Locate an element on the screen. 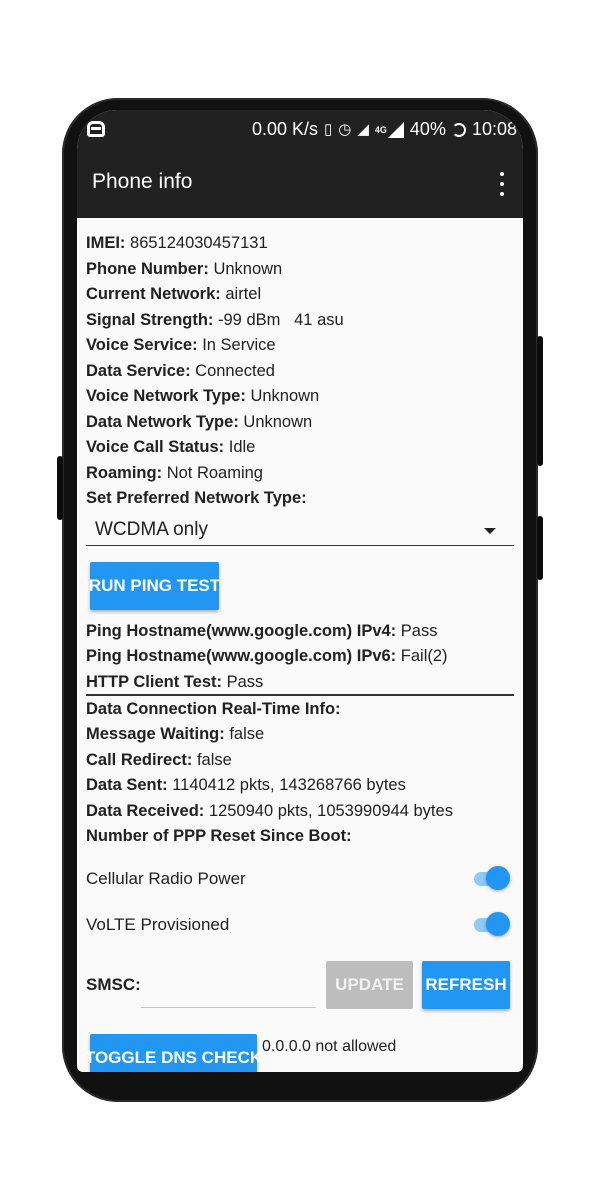 The image size is (600, 1200). toggle-dns-check-button: TOGGLE DNS CHECK is located at coordinates (173, 1053).